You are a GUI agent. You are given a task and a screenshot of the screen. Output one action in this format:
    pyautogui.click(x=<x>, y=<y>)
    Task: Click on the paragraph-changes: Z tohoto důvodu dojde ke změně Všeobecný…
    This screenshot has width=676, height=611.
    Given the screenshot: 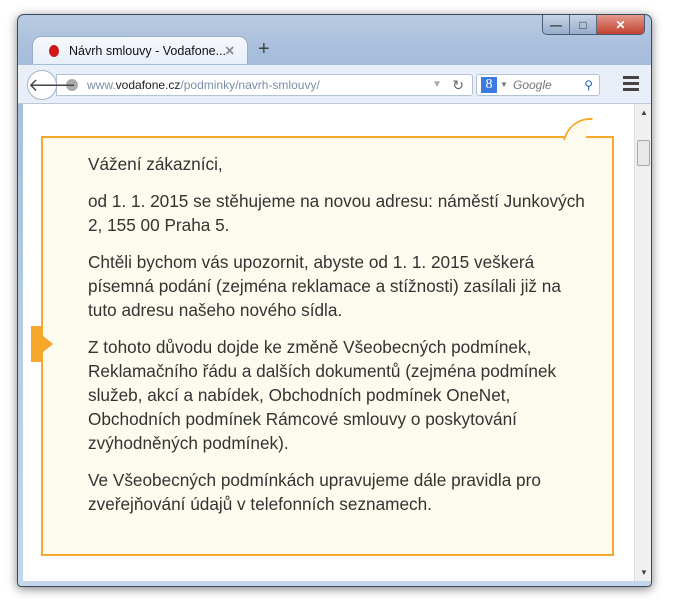 What is the action you would take?
    pyautogui.click(x=322, y=395)
    